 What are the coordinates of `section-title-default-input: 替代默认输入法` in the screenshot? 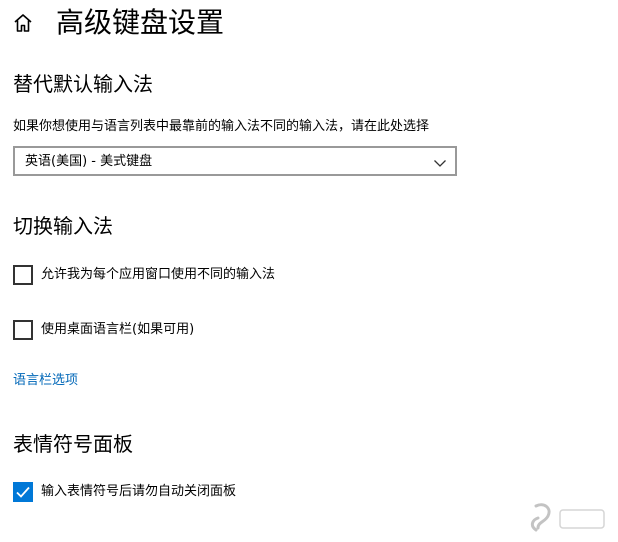 It's located at (83, 84).